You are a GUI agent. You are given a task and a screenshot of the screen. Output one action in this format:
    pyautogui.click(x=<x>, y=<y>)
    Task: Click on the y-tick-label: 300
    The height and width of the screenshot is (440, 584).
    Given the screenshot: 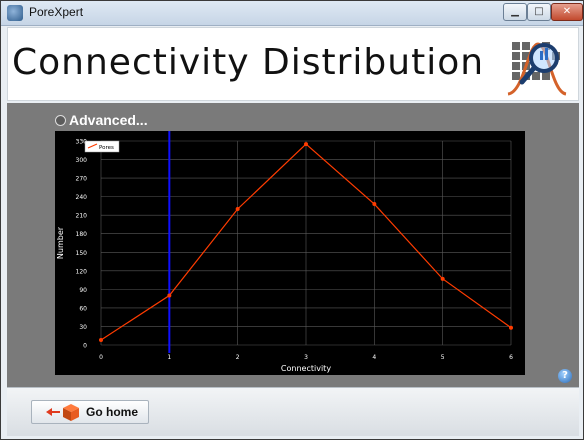 What is the action you would take?
    pyautogui.click(x=82, y=160)
    